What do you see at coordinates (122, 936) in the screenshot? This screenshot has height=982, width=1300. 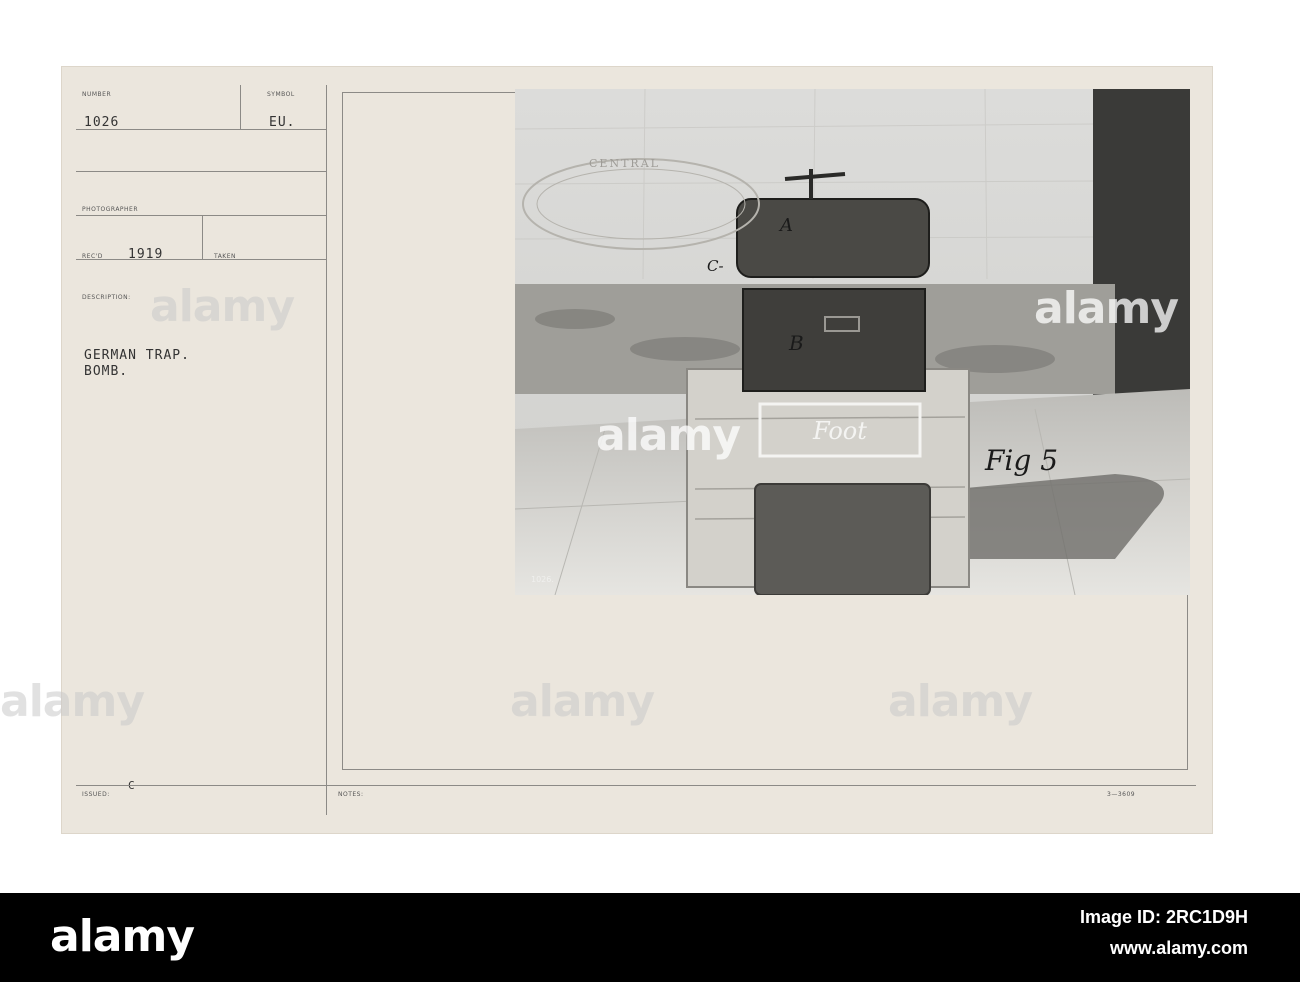 I see `brand-logo: alamy` at bounding box center [122, 936].